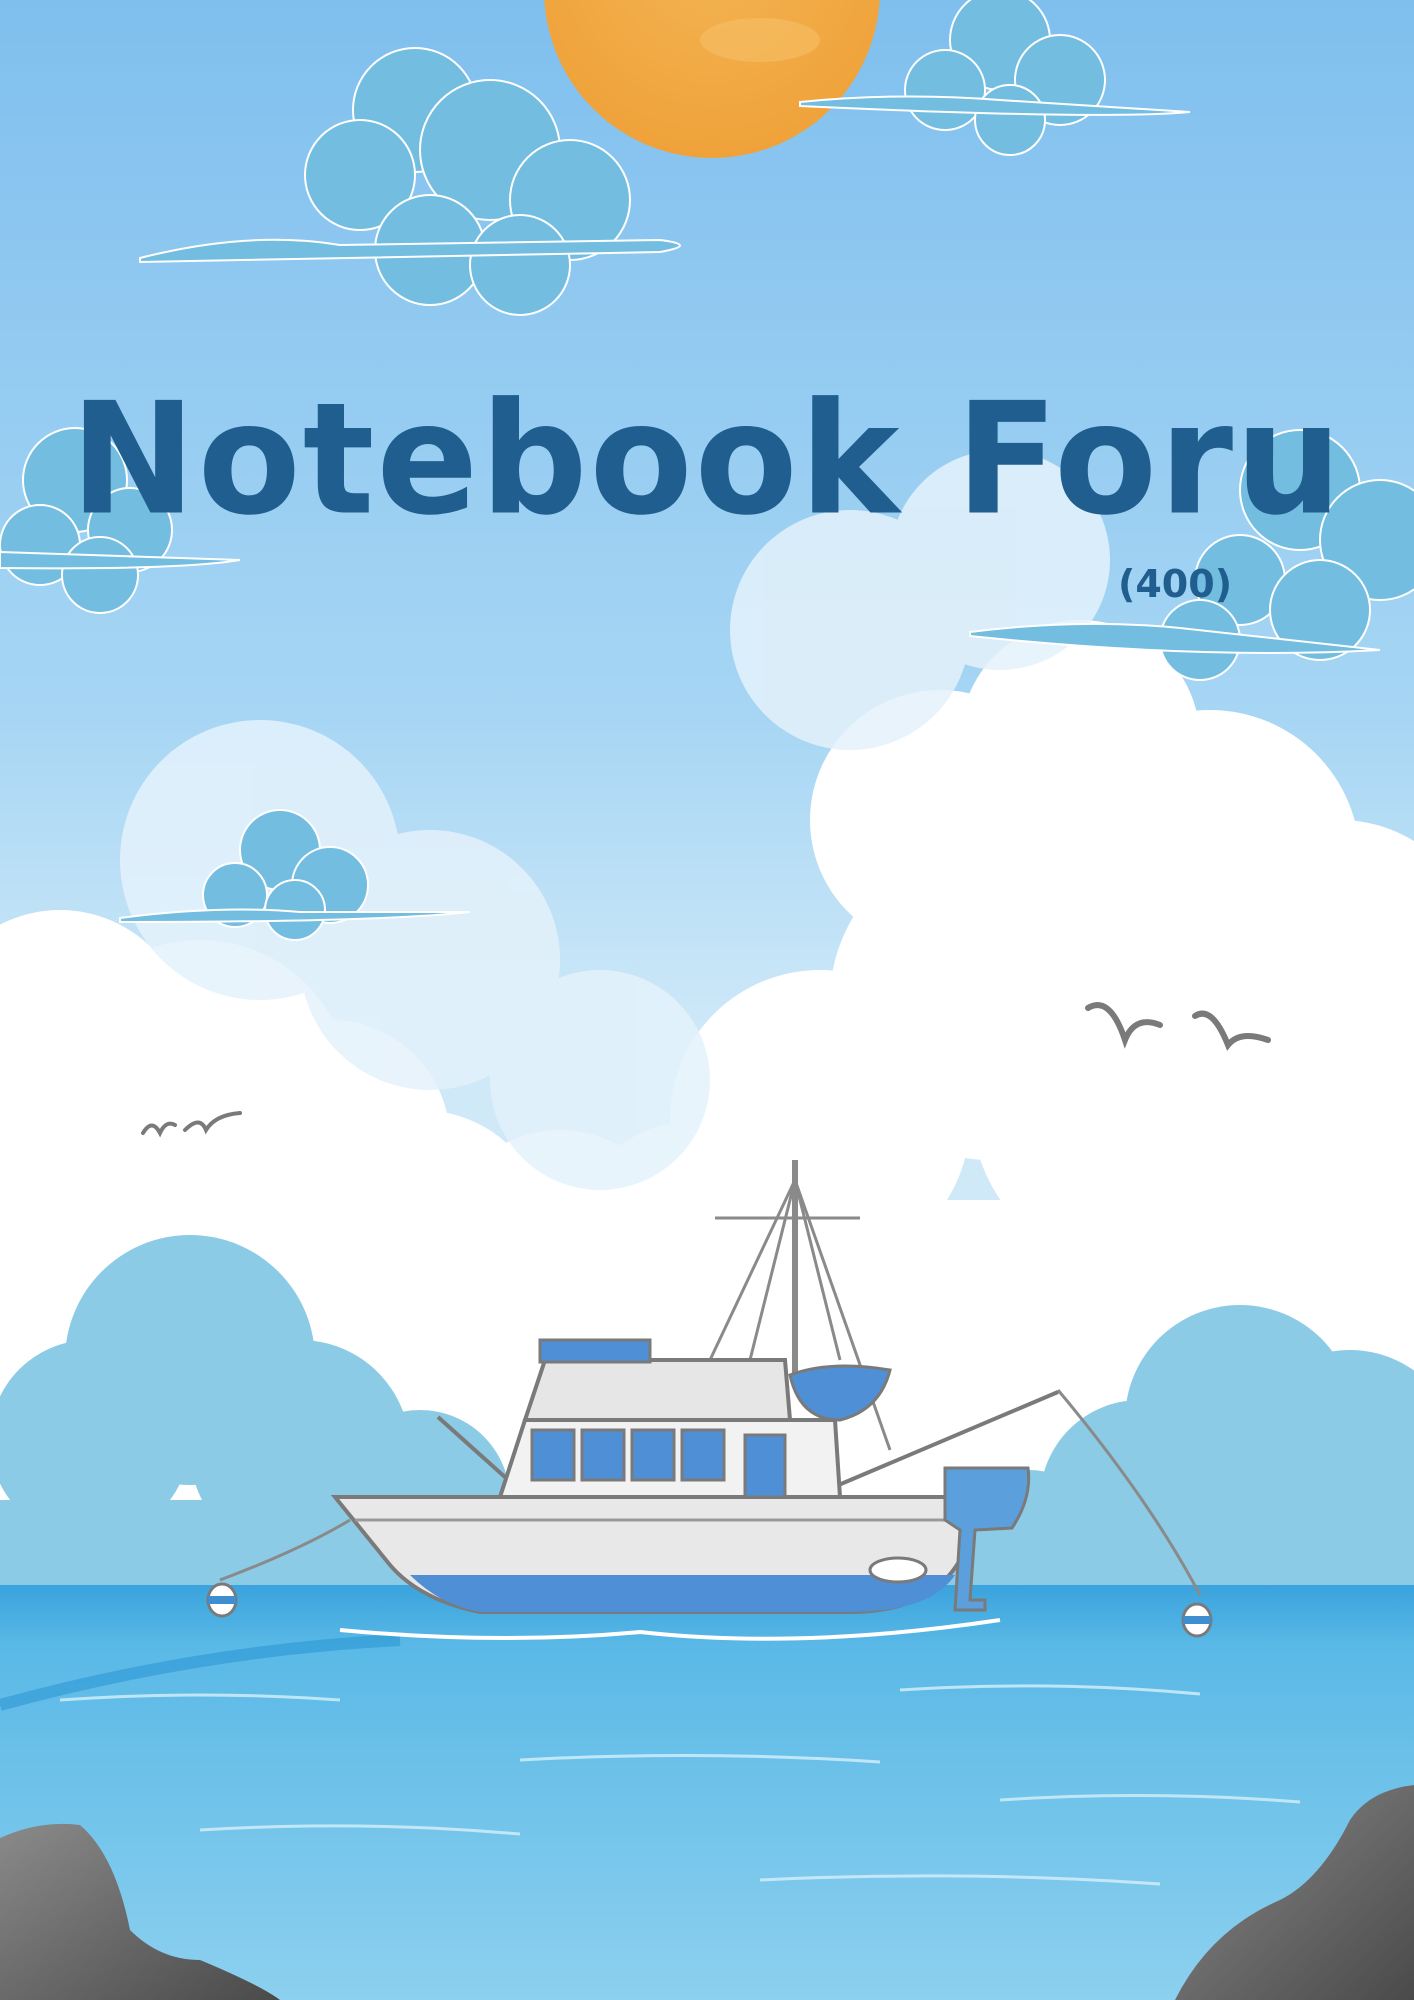  Describe the element at coordinates (1175, 584) in the screenshot. I see `page-count-label: (400)` at that location.